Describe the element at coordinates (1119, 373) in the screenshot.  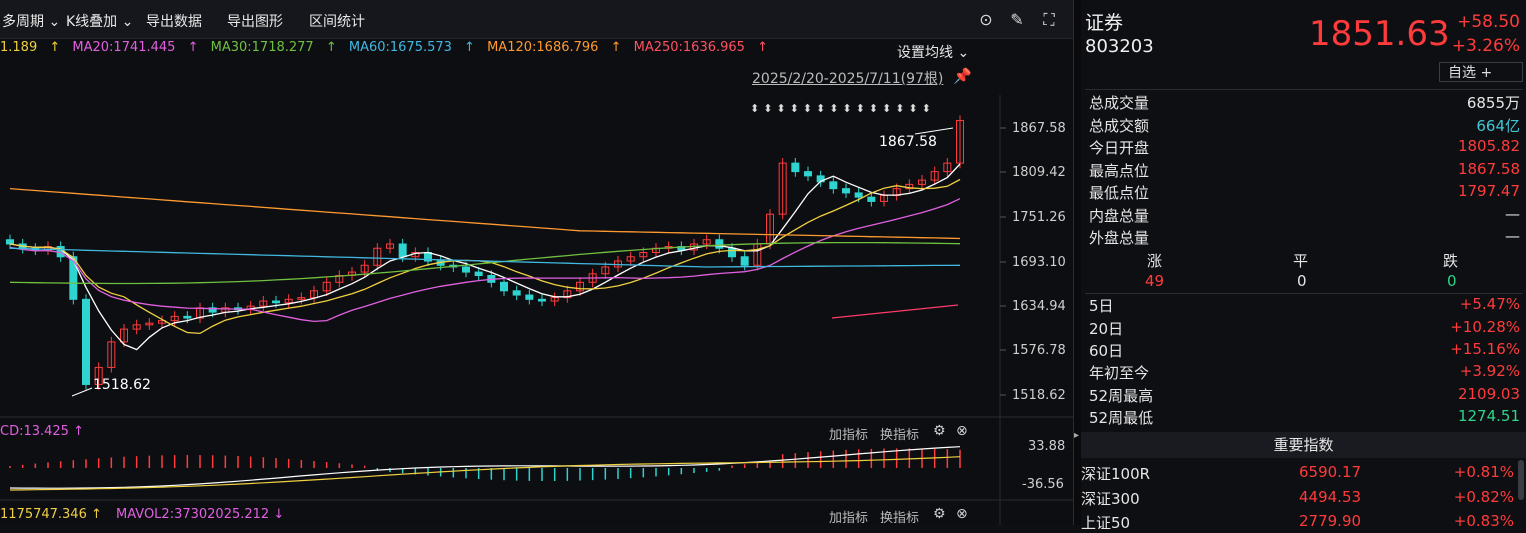
I see `perf-label: 年初至今` at that location.